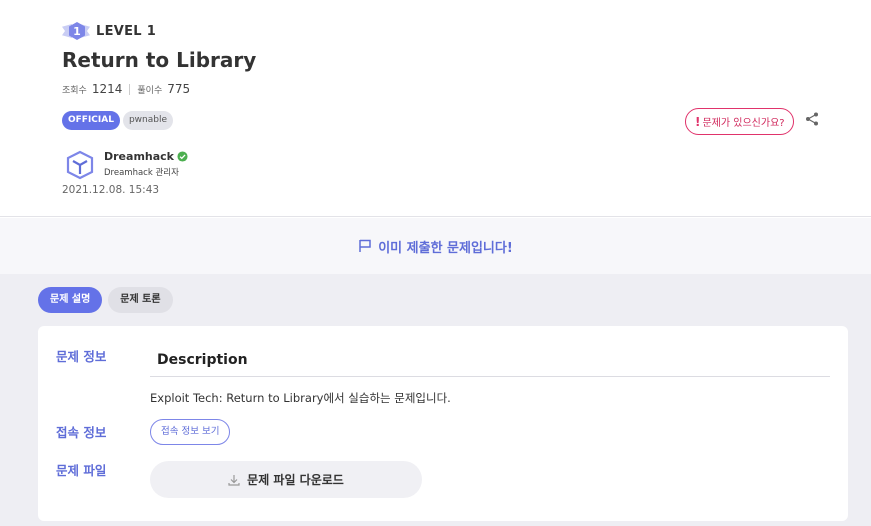  Describe the element at coordinates (81, 432) in the screenshot. I see `access-section-label: 접속 정보` at that location.